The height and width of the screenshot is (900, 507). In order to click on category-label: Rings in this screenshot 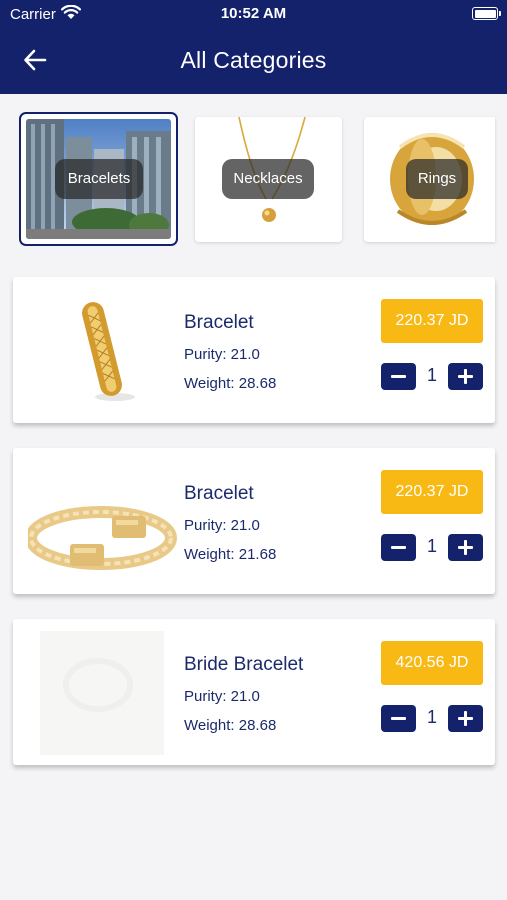, I will do `click(437, 179)`.